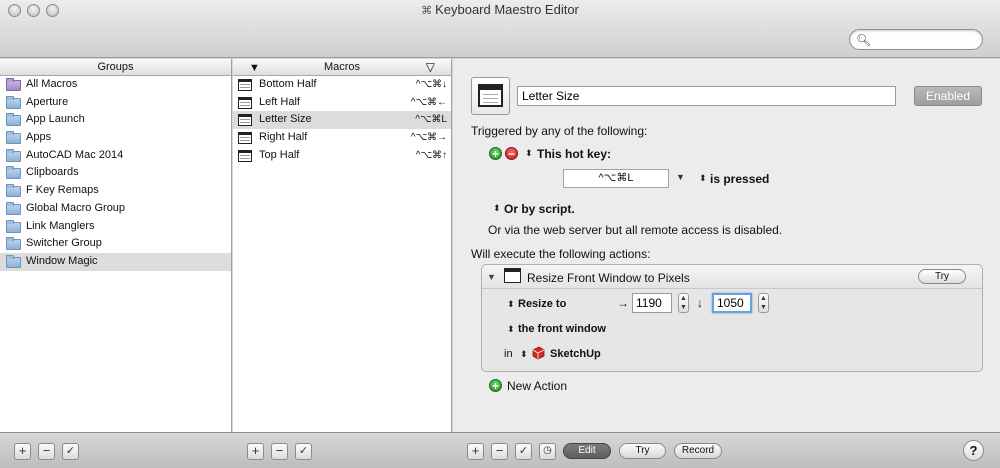  I want to click on disclosure-triangle-icon: ▼, so click(491, 277).